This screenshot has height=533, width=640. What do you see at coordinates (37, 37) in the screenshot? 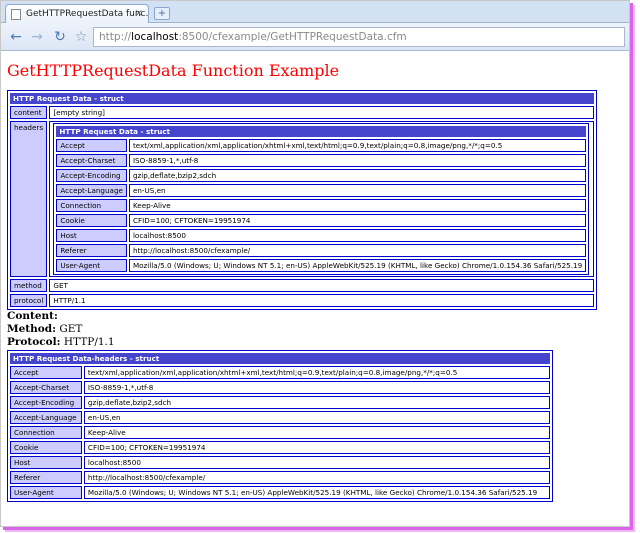
I see `forward-icon: →` at bounding box center [37, 37].